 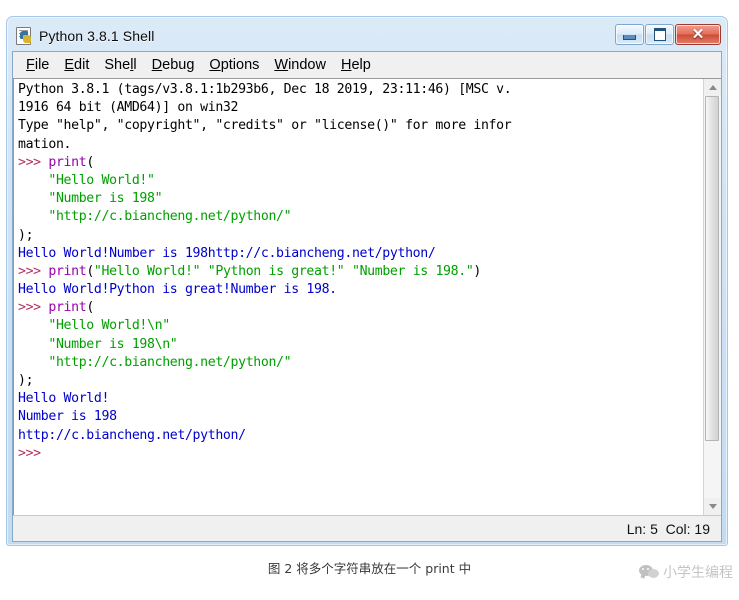 What do you see at coordinates (629, 34) in the screenshot?
I see `minimize-button` at bounding box center [629, 34].